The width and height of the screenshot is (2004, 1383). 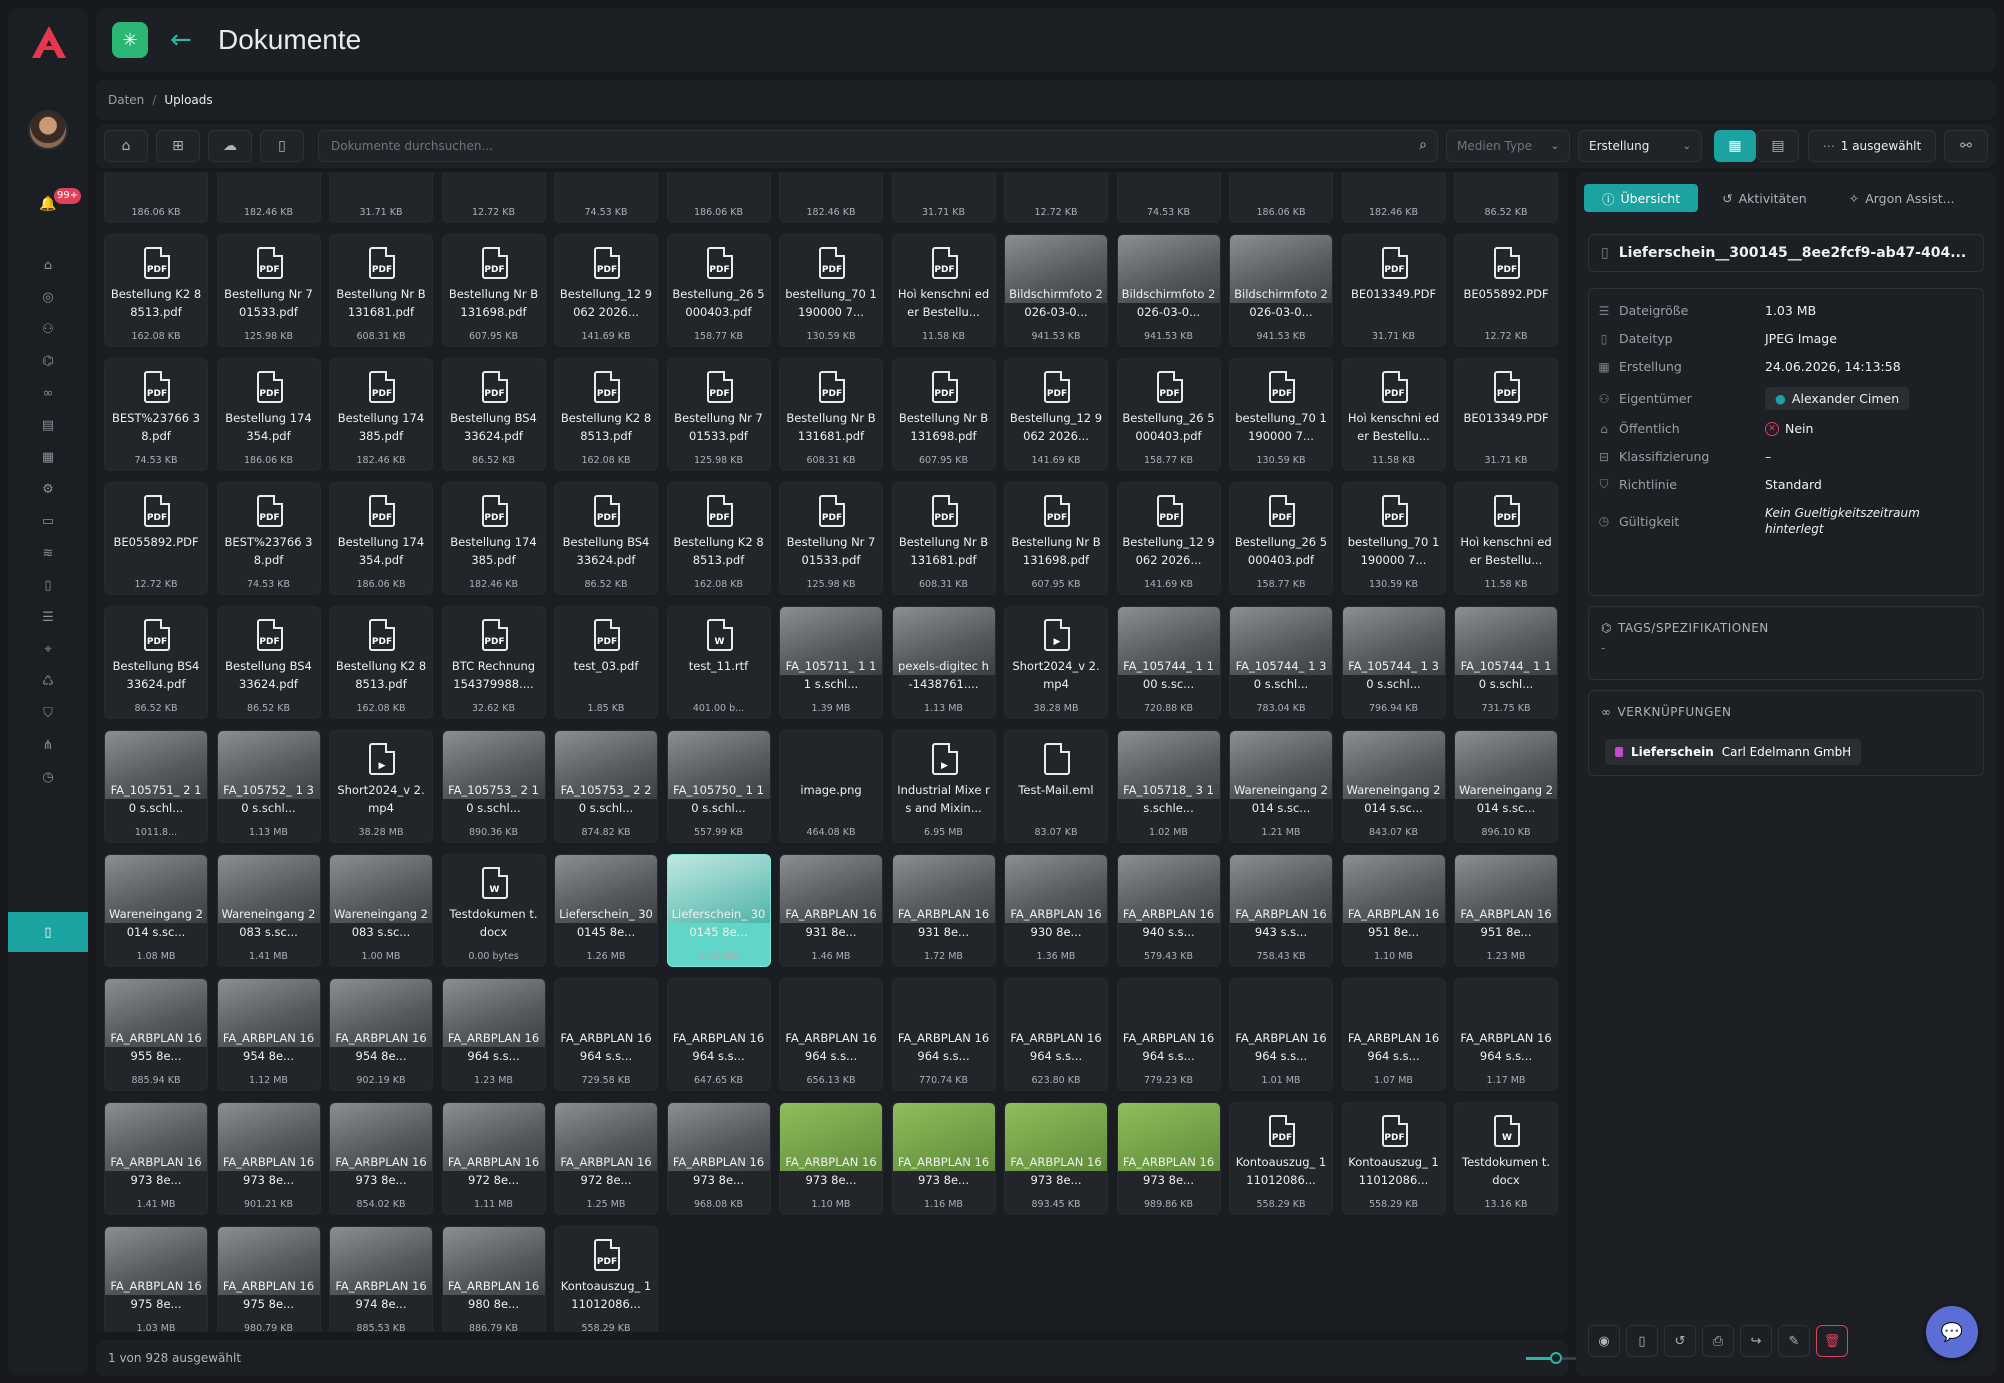 What do you see at coordinates (606, 786) in the screenshot?
I see `file-tile: FA_105753_ 2 20 s.schl... 874.82 KB` at bounding box center [606, 786].